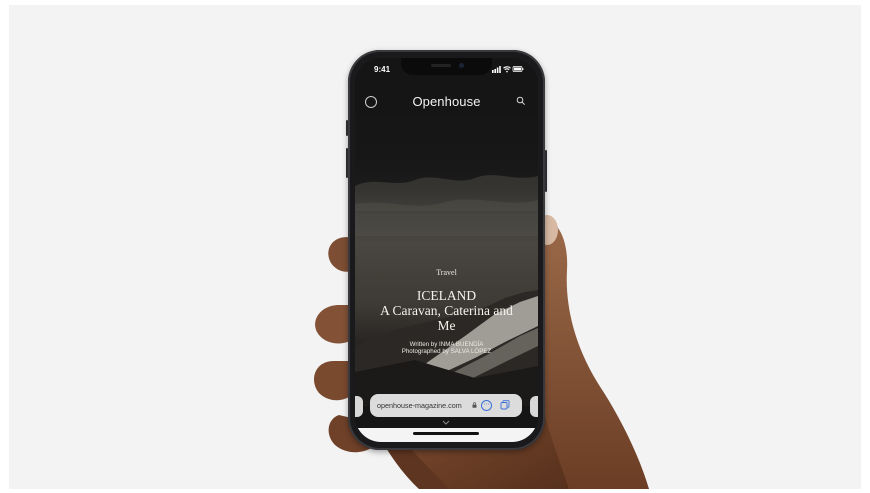 Image resolution: width=870 pixels, height=493 pixels. Describe the element at coordinates (419, 405) in the screenshot. I see `url-text: openhouse-magazine.com` at that location.